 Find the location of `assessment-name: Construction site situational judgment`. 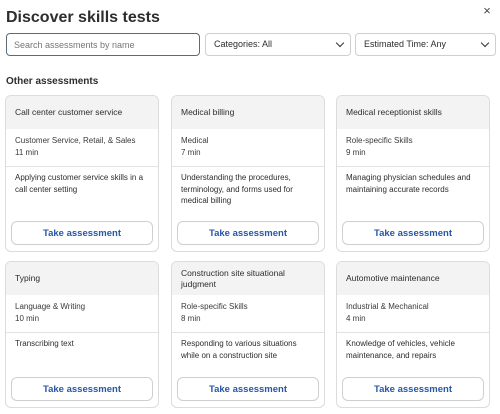

assessment-name: Construction site situational judgment is located at coordinates (248, 278).